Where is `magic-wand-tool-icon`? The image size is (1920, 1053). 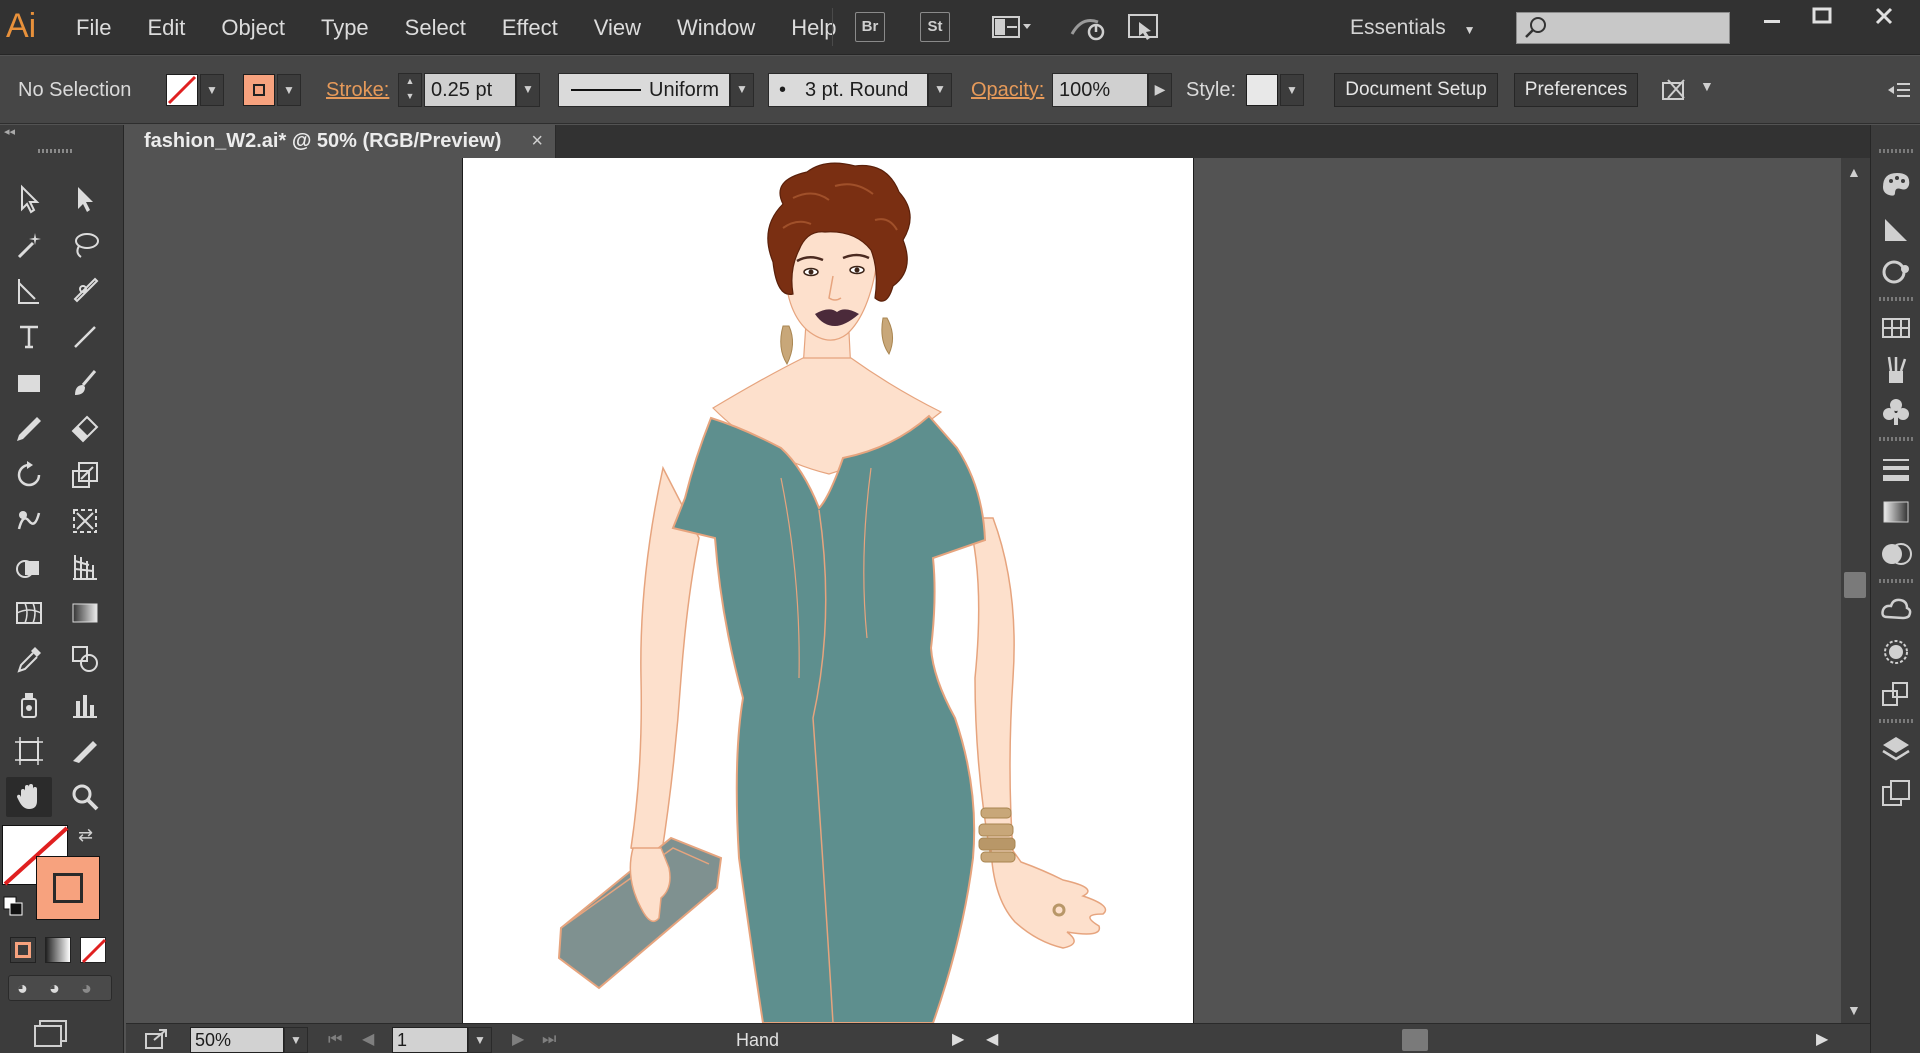
magic-wand-tool-icon is located at coordinates (29, 245).